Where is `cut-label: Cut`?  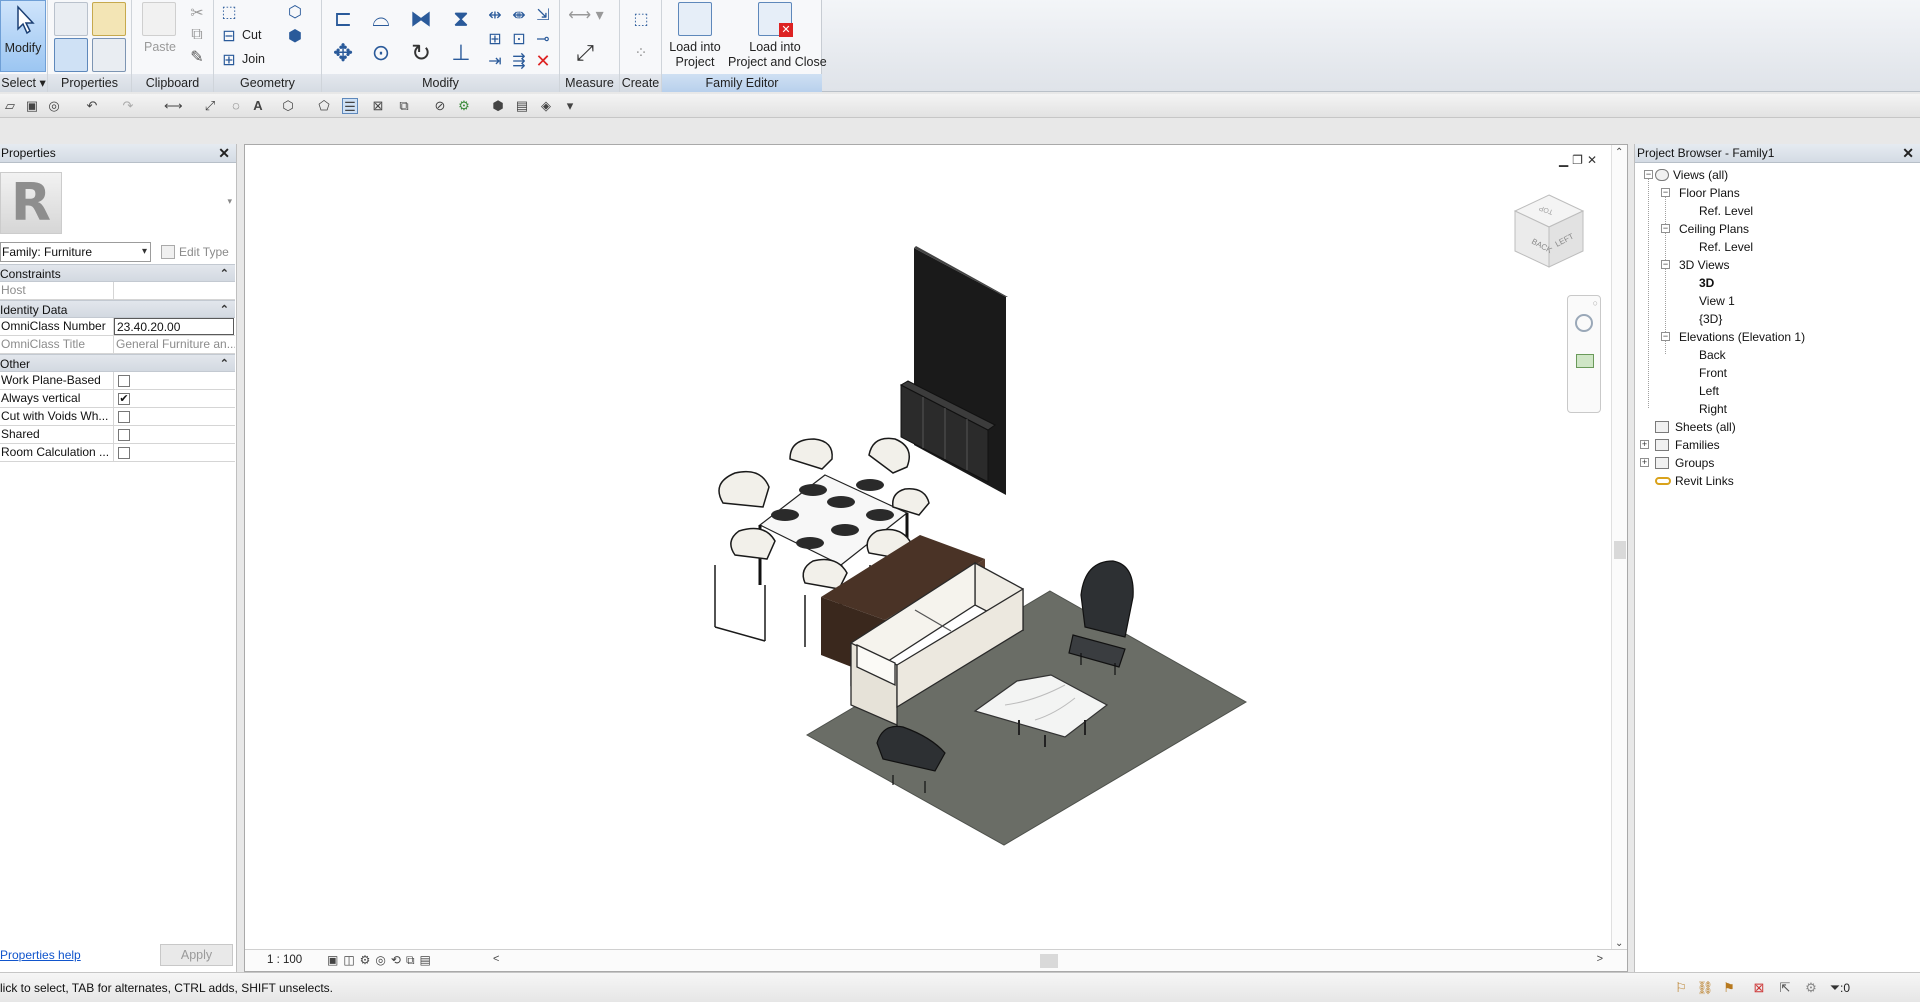
cut-label: Cut is located at coordinates (251, 35).